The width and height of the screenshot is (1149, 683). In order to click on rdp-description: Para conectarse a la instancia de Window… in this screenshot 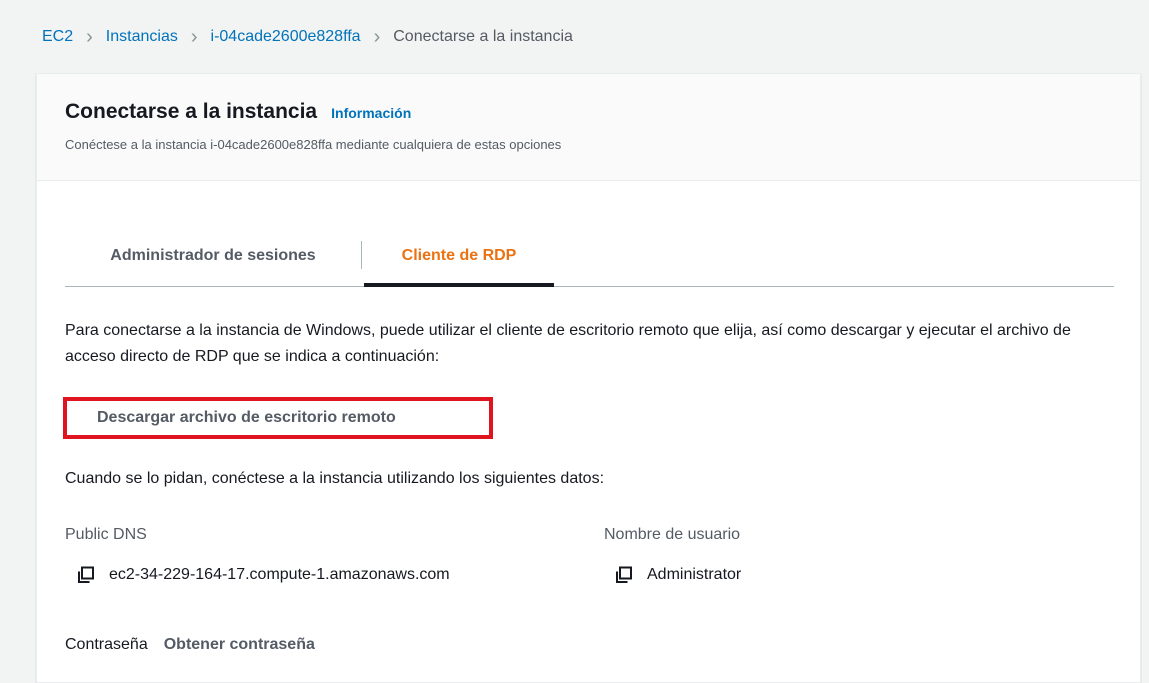, I will do `click(568, 343)`.